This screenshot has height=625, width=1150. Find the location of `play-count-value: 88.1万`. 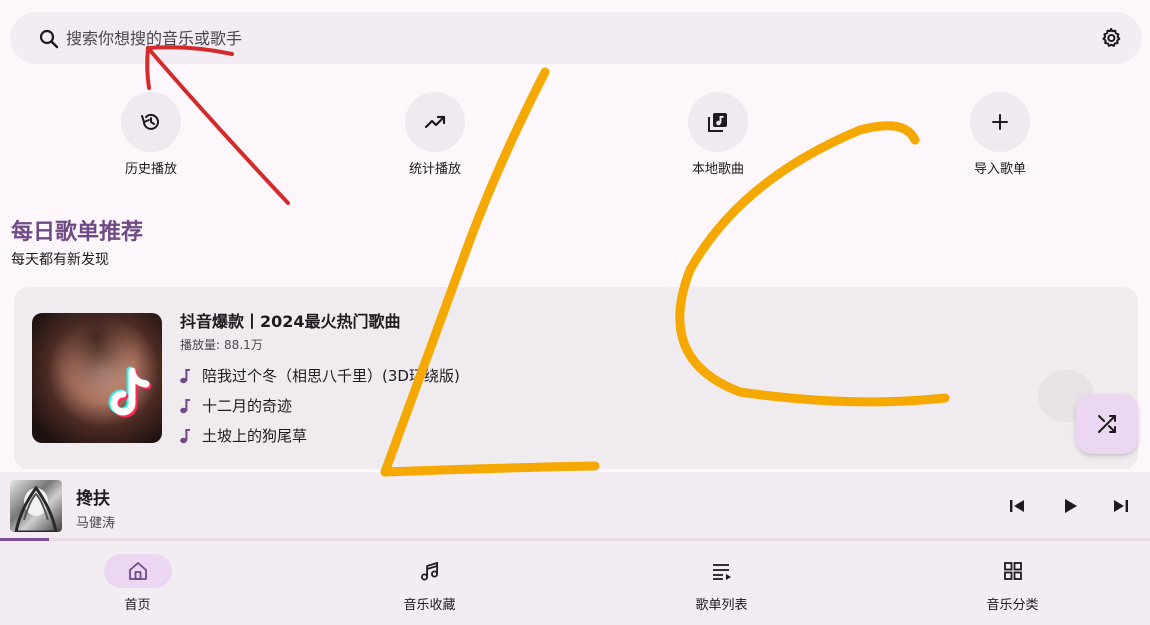

play-count-value: 88.1万 is located at coordinates (243, 345).